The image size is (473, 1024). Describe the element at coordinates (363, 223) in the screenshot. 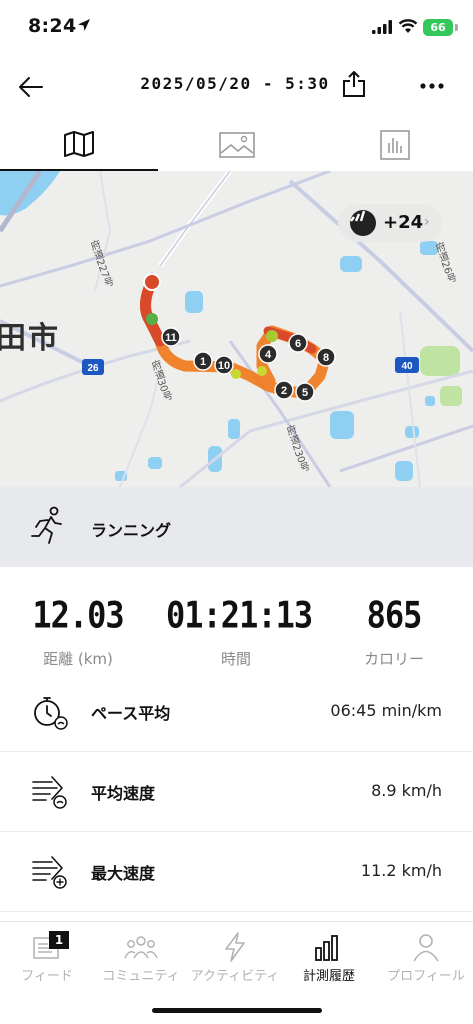

I see `partner-logo-icon` at that location.